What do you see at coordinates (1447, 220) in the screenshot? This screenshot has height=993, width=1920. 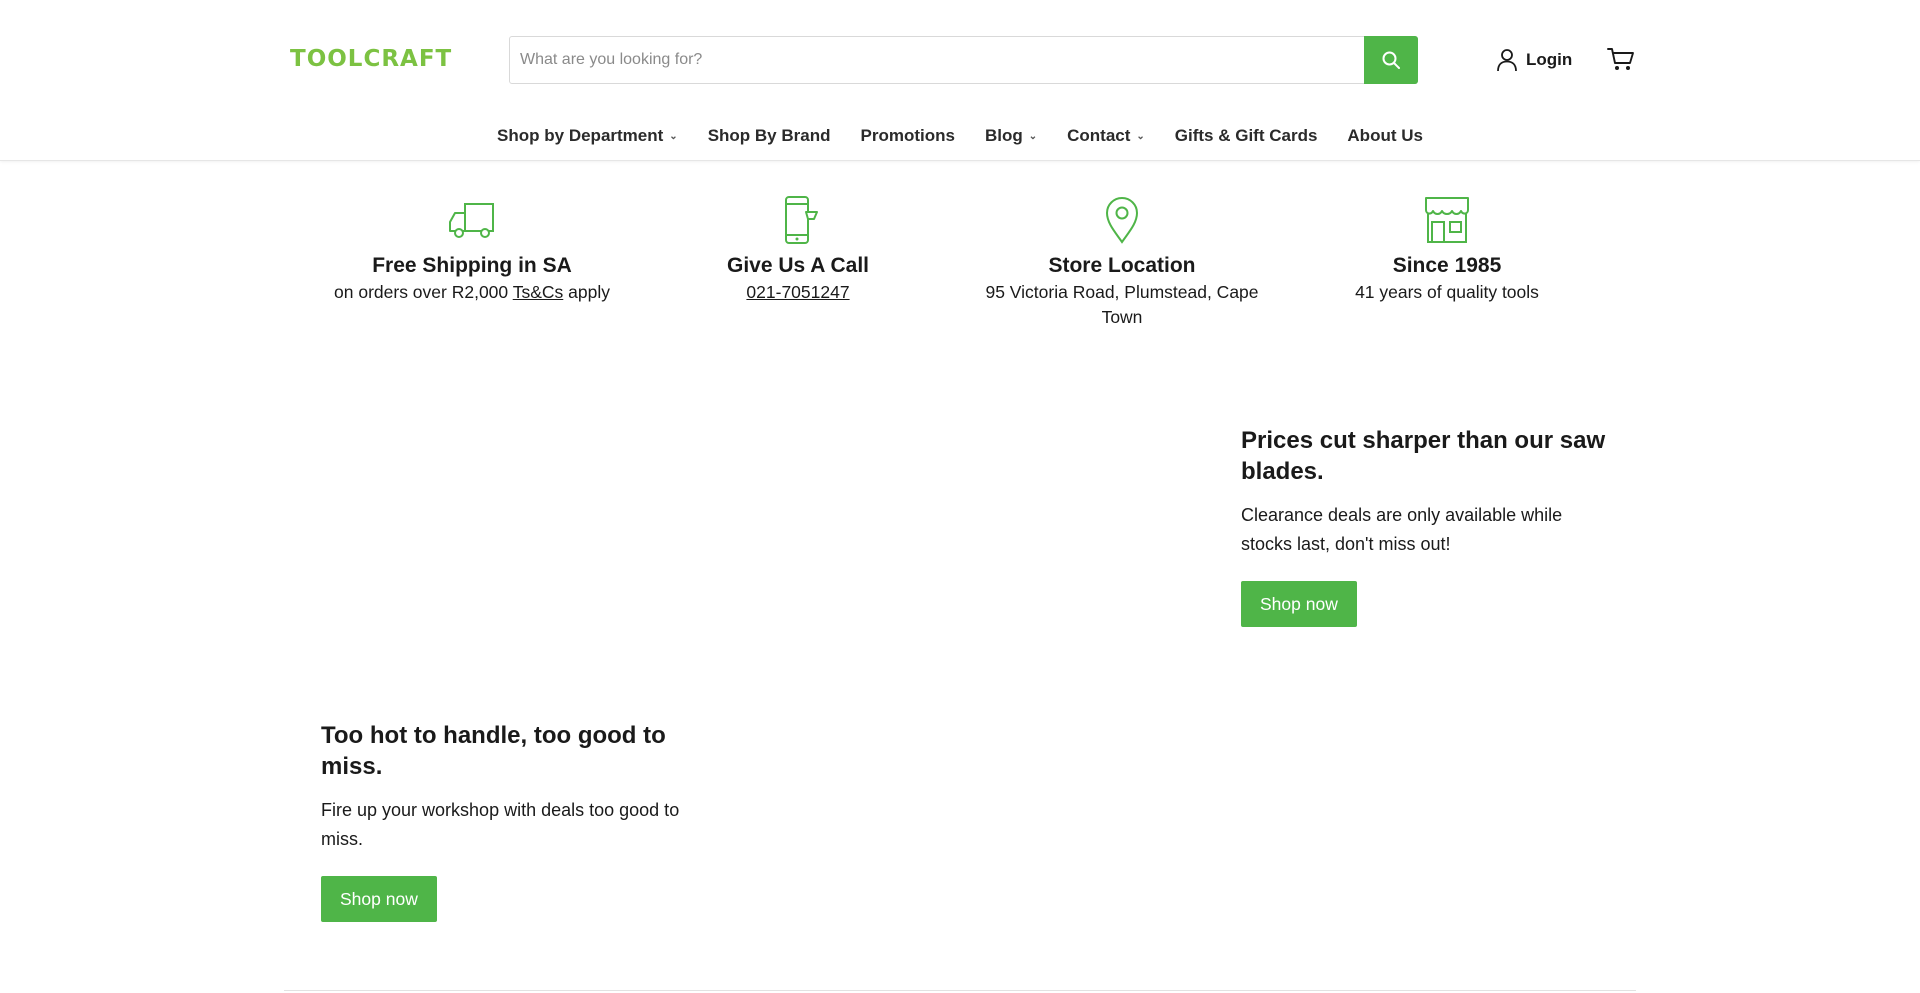 I see `storefront-icon` at bounding box center [1447, 220].